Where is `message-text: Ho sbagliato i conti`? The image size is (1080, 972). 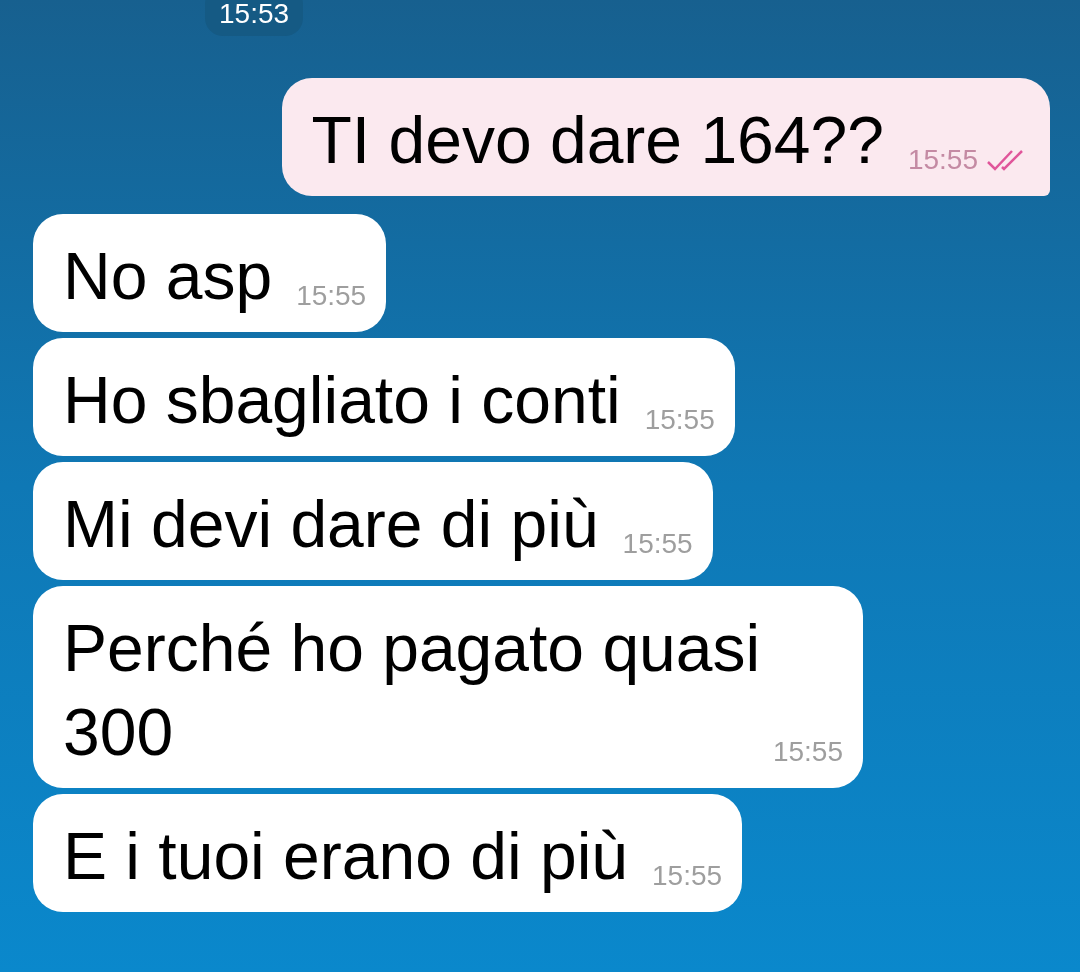
message-text: Ho sbagliato i conti is located at coordinates (342, 400).